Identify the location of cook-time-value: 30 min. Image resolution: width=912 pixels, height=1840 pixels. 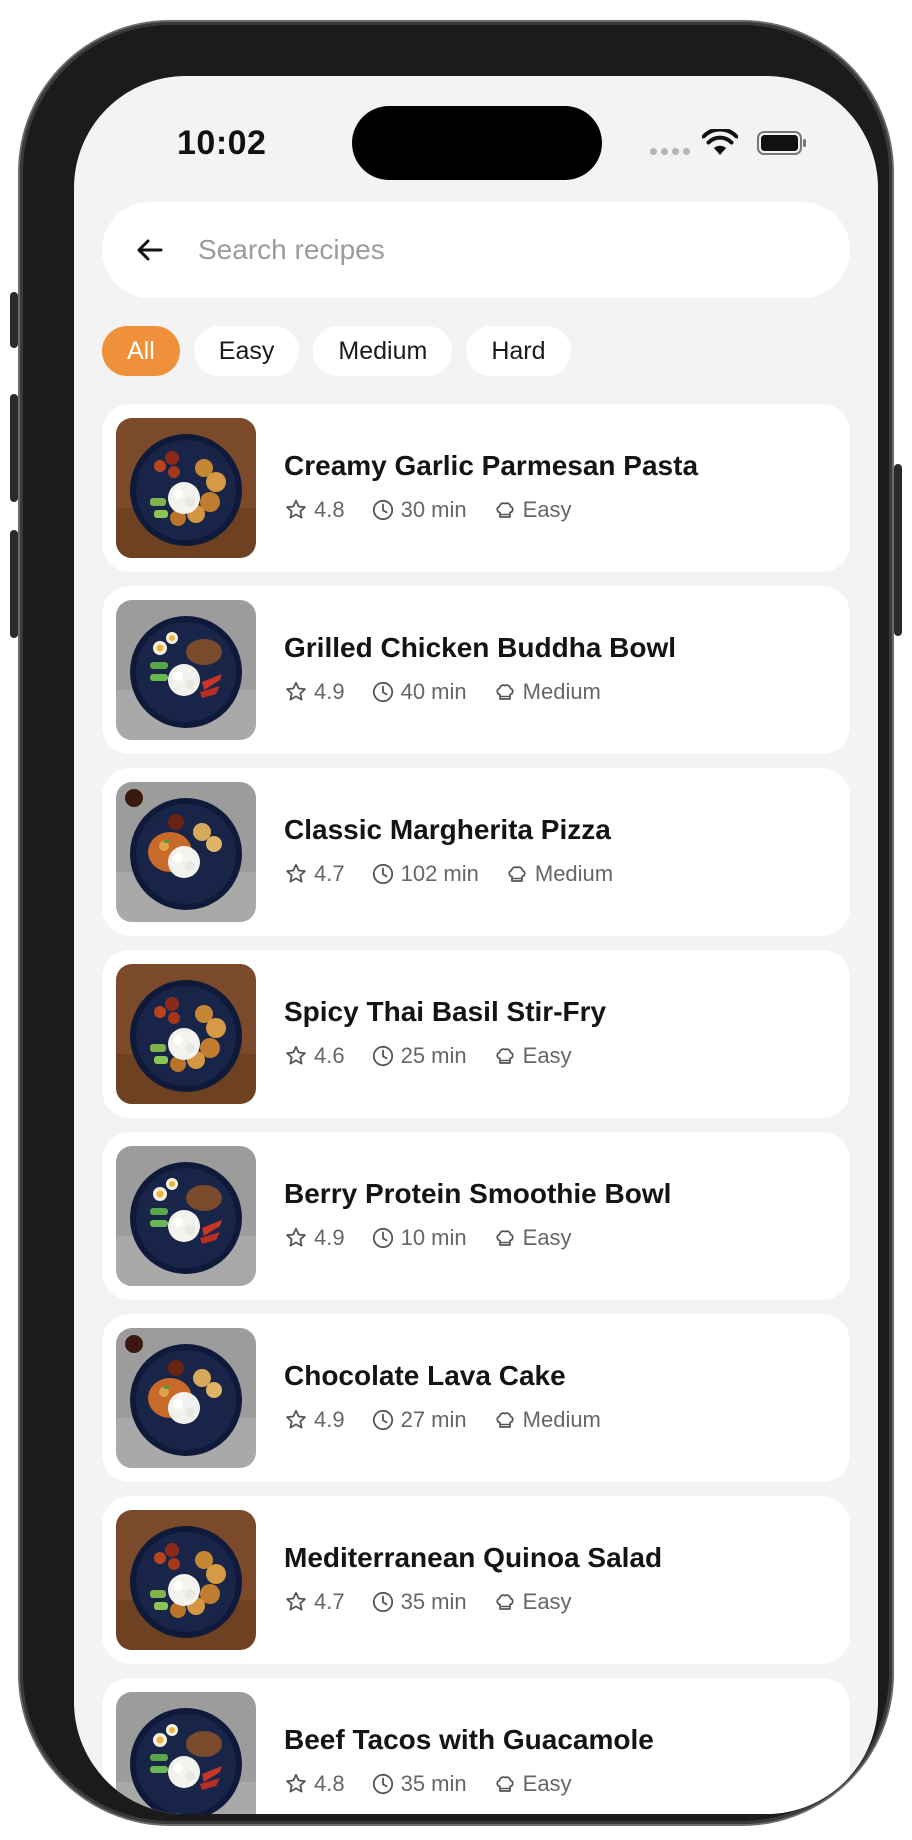
(433, 509).